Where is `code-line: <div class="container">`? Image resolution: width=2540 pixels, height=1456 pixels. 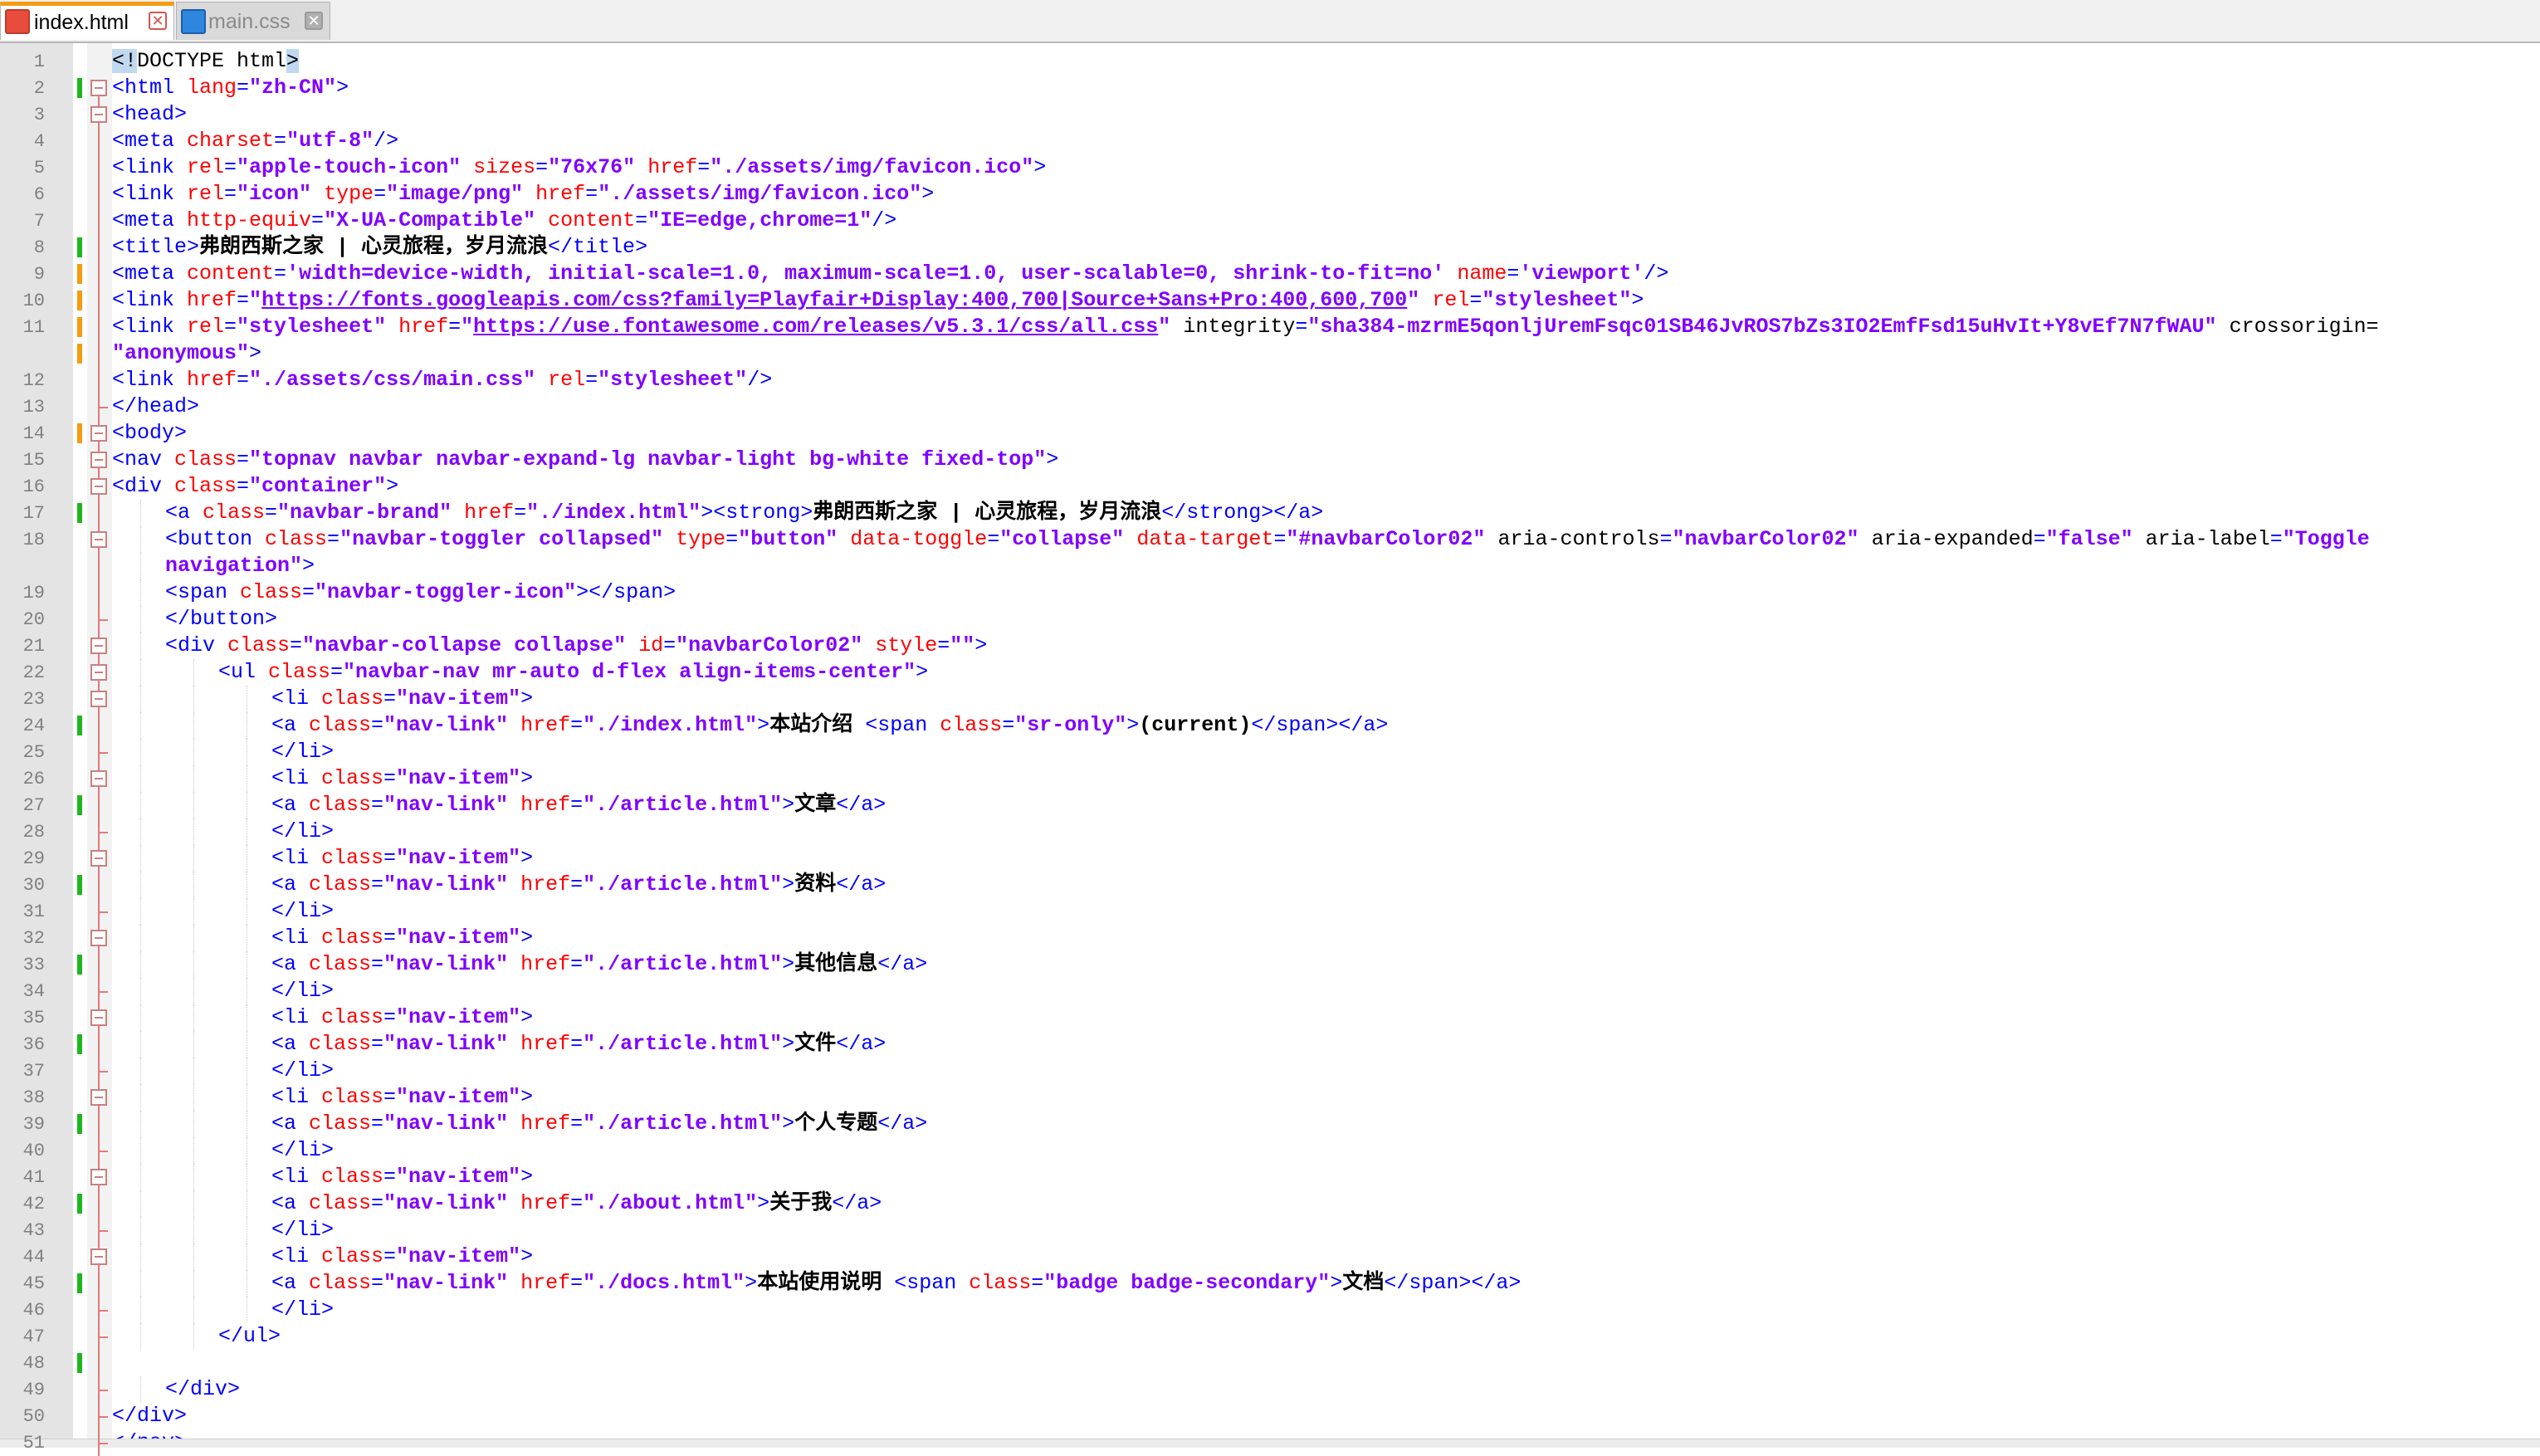 code-line: <div class="container"> is located at coordinates (1316, 486).